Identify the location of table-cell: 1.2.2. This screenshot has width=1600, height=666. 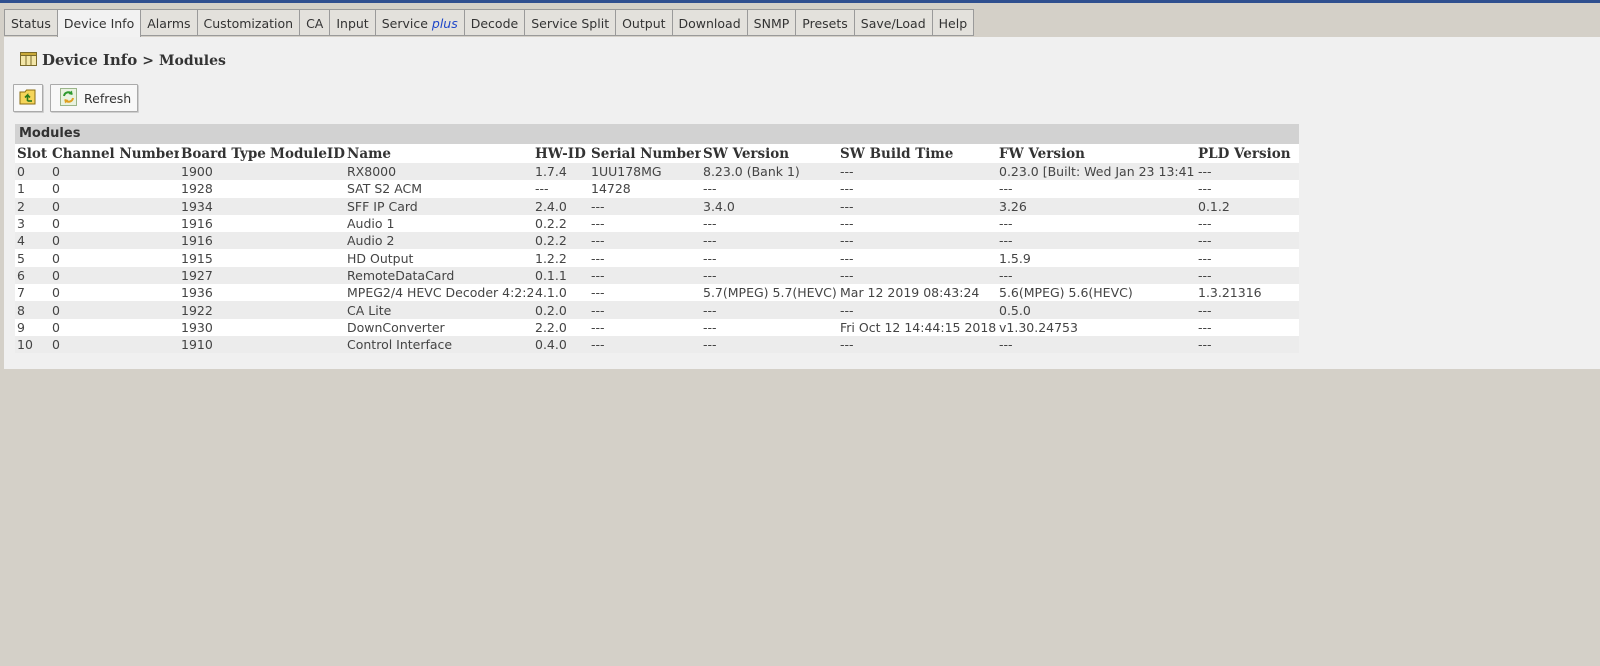
(561, 258).